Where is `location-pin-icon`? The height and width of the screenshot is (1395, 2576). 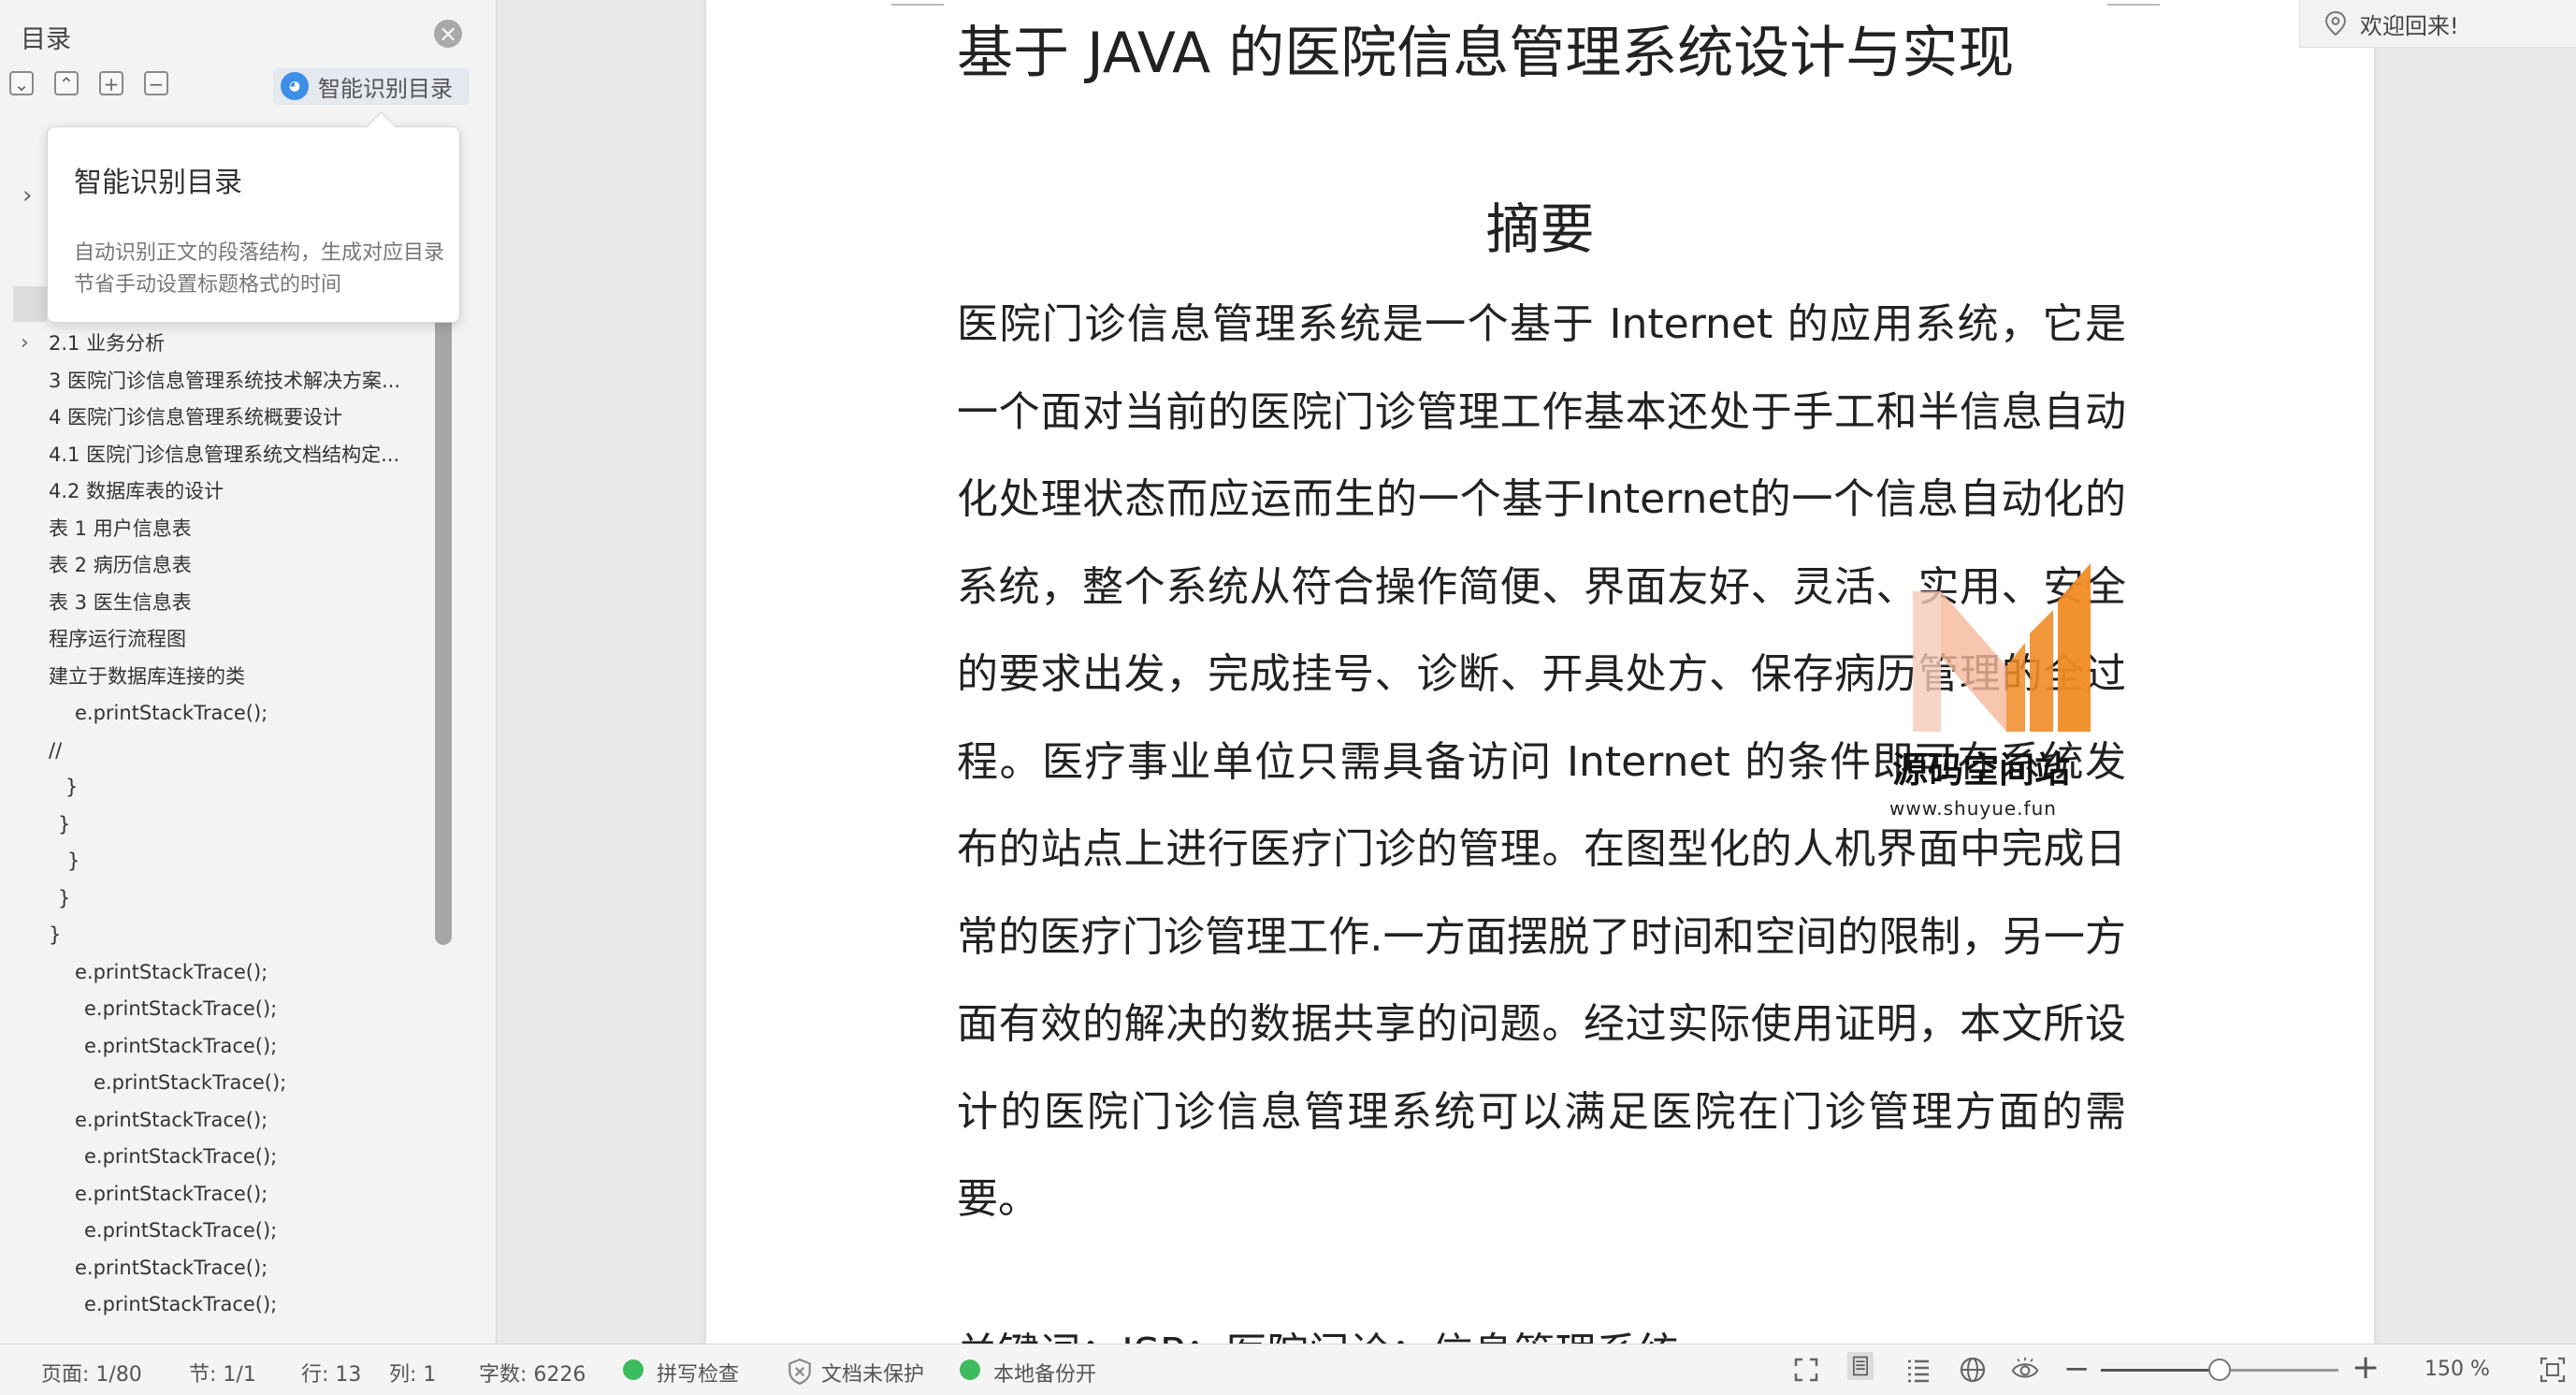
location-pin-icon is located at coordinates (2335, 23).